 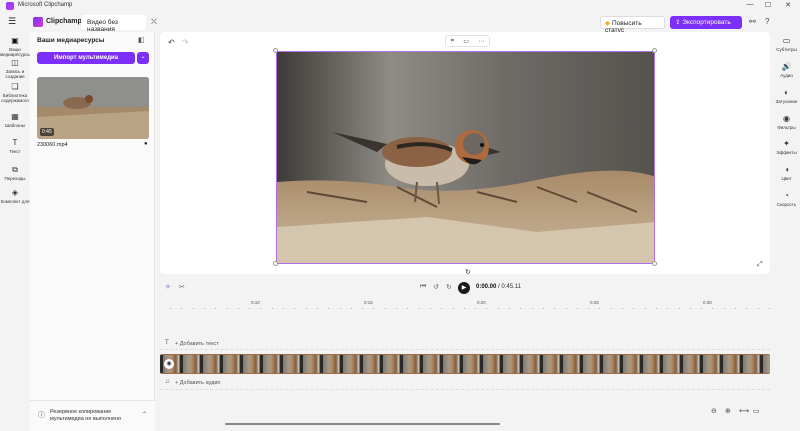 I want to click on app-icon, so click(x=10, y=6).